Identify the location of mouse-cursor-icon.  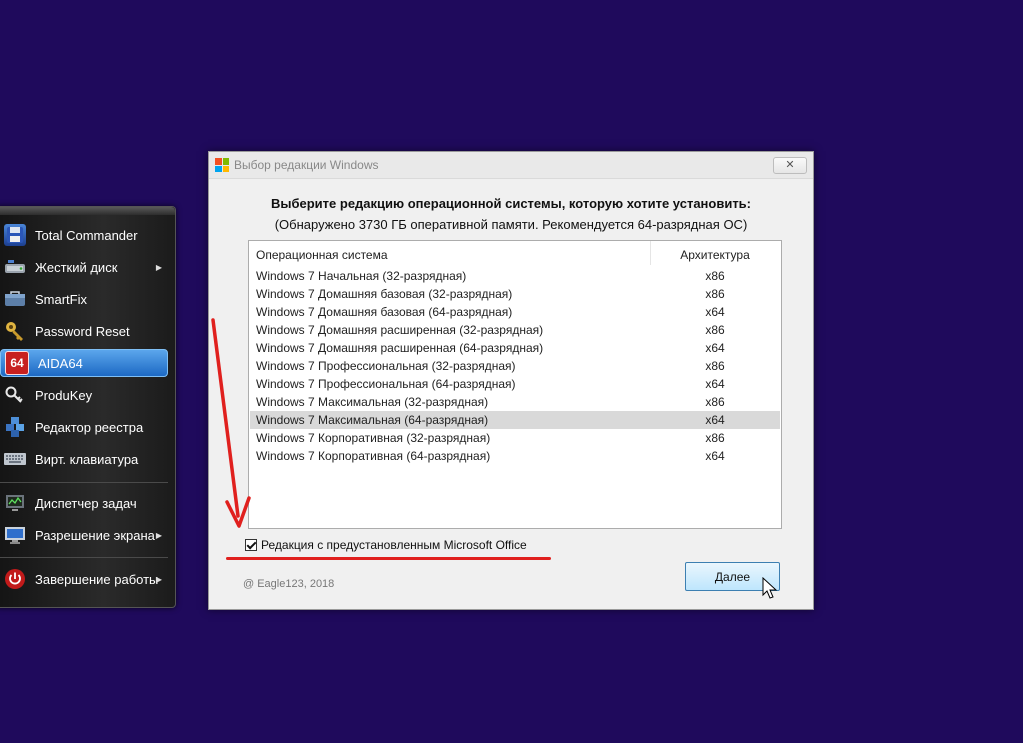
(770, 588).